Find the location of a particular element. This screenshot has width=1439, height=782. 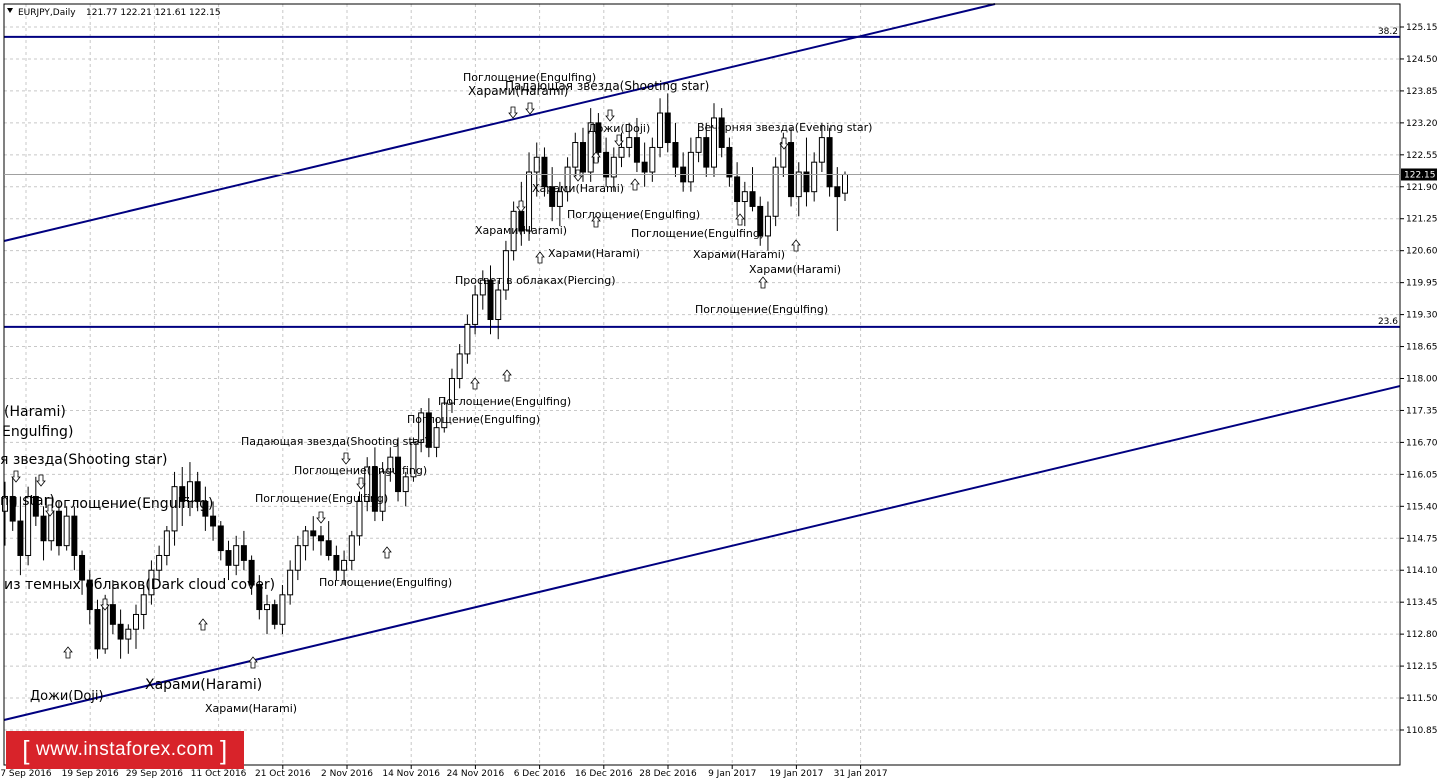

price-tick-label: 113.45 is located at coordinates (1422, 603).